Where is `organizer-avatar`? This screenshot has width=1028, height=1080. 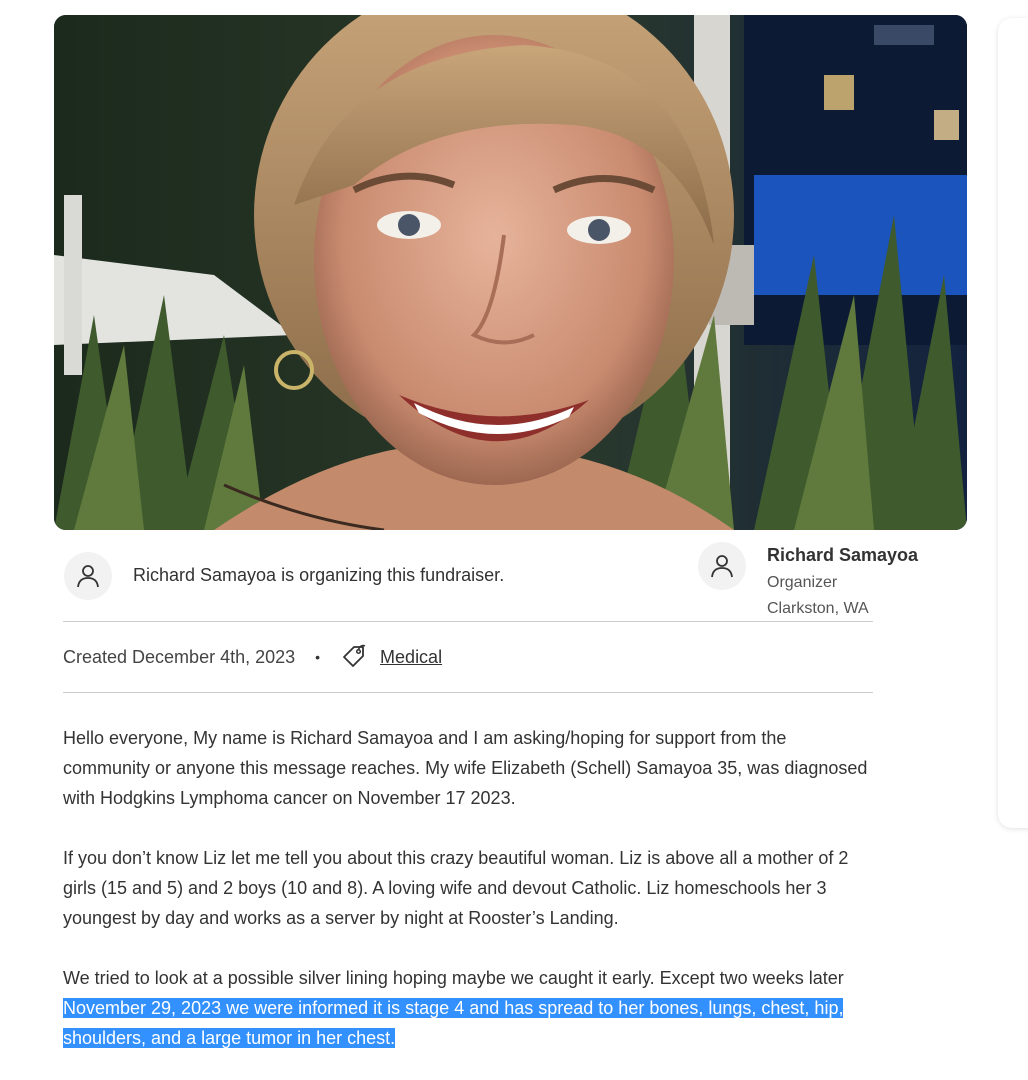 organizer-avatar is located at coordinates (88, 576).